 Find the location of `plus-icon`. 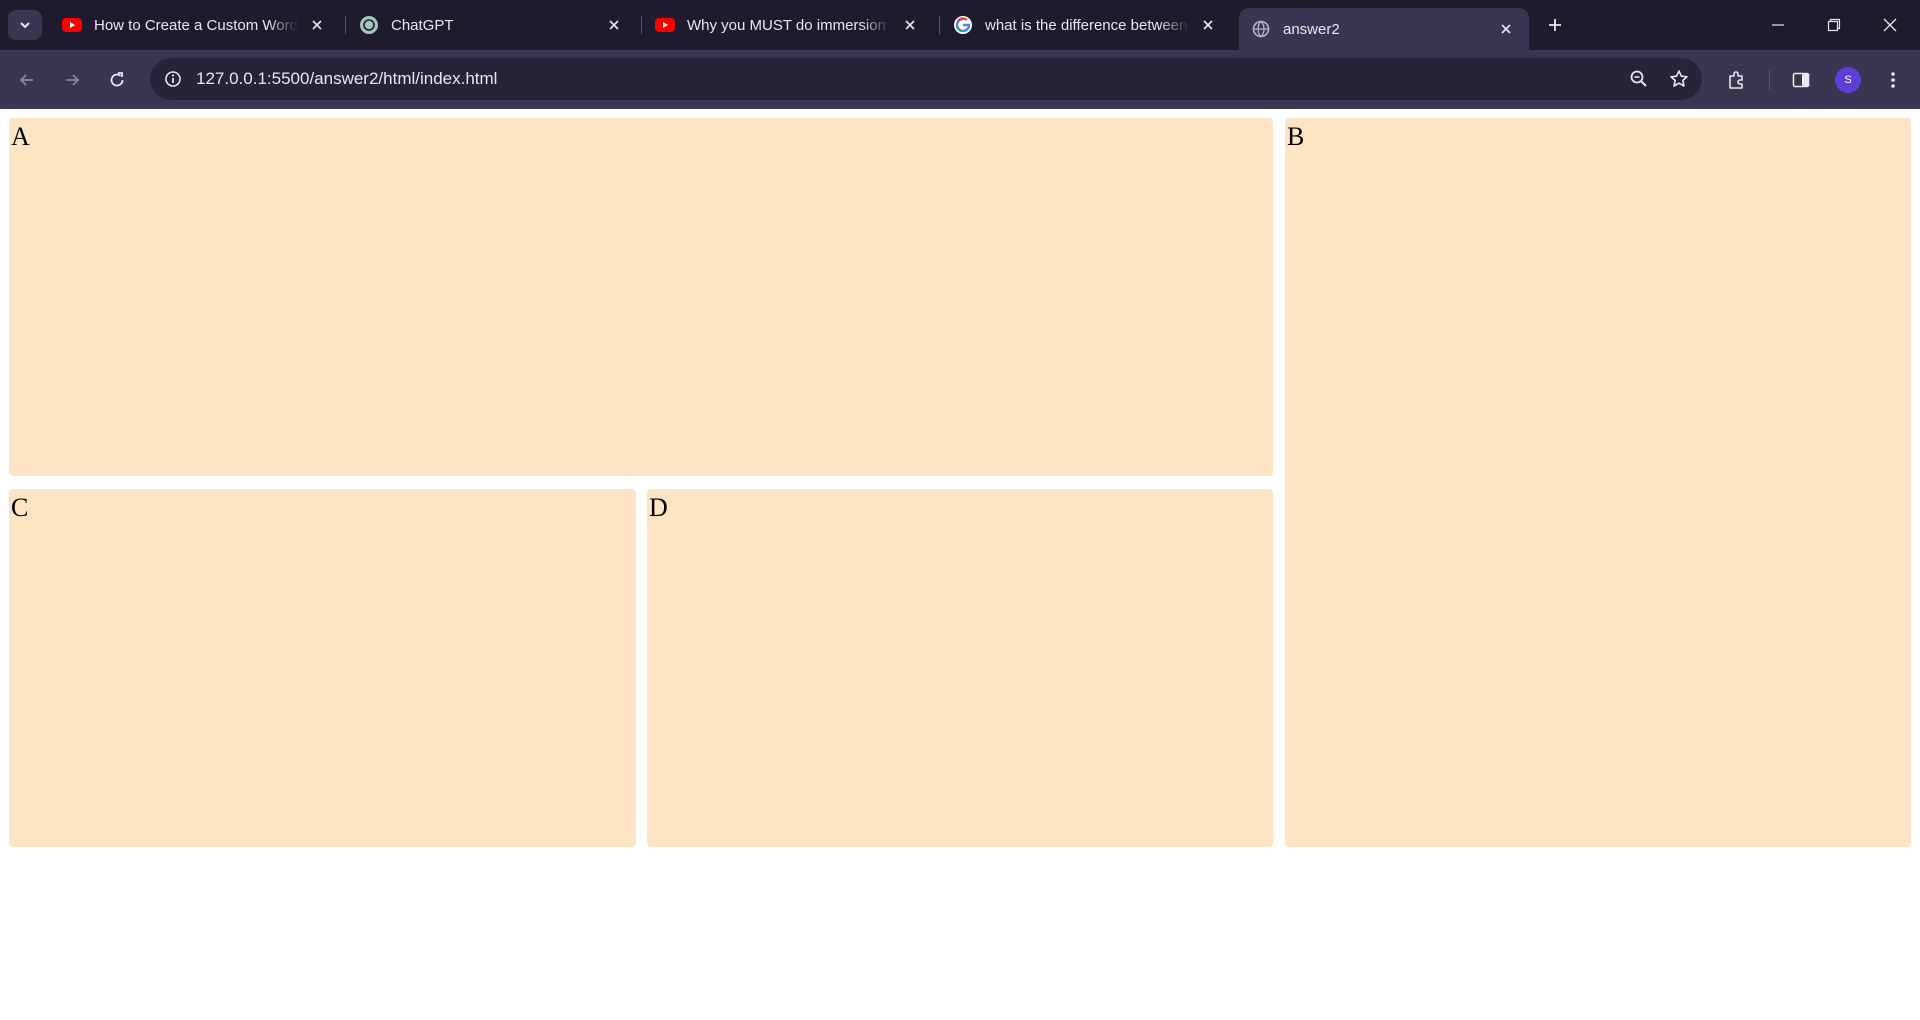

plus-icon is located at coordinates (1555, 25).